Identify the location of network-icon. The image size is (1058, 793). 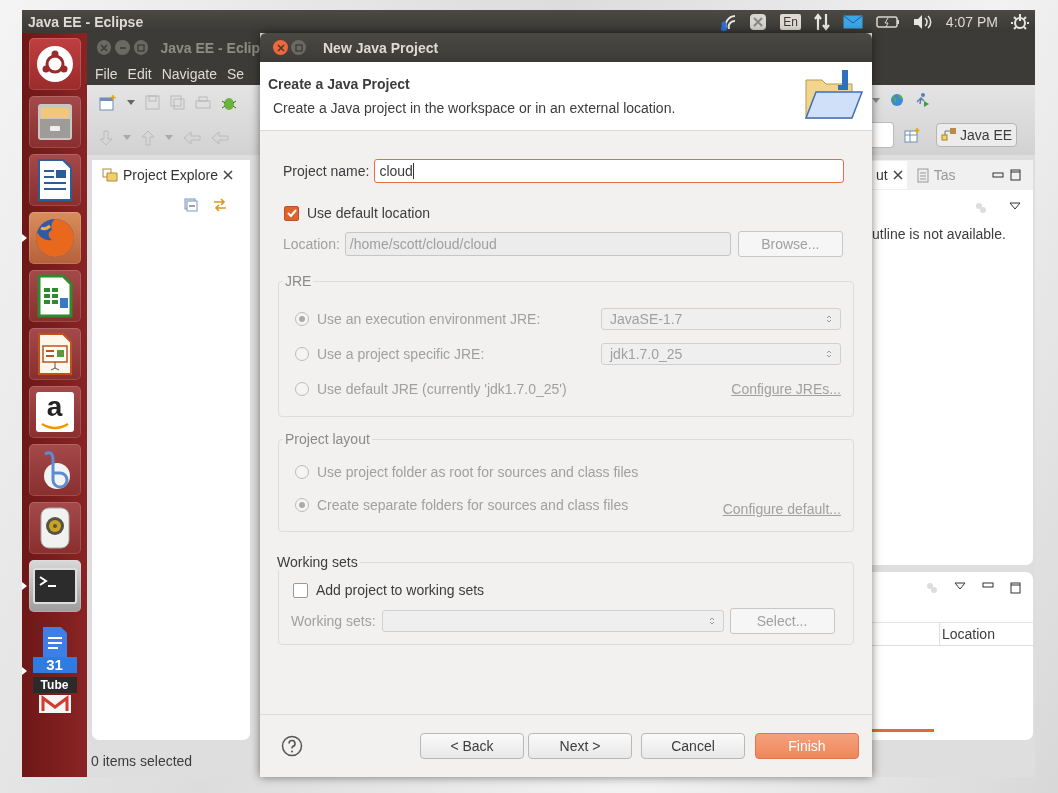
(728, 21).